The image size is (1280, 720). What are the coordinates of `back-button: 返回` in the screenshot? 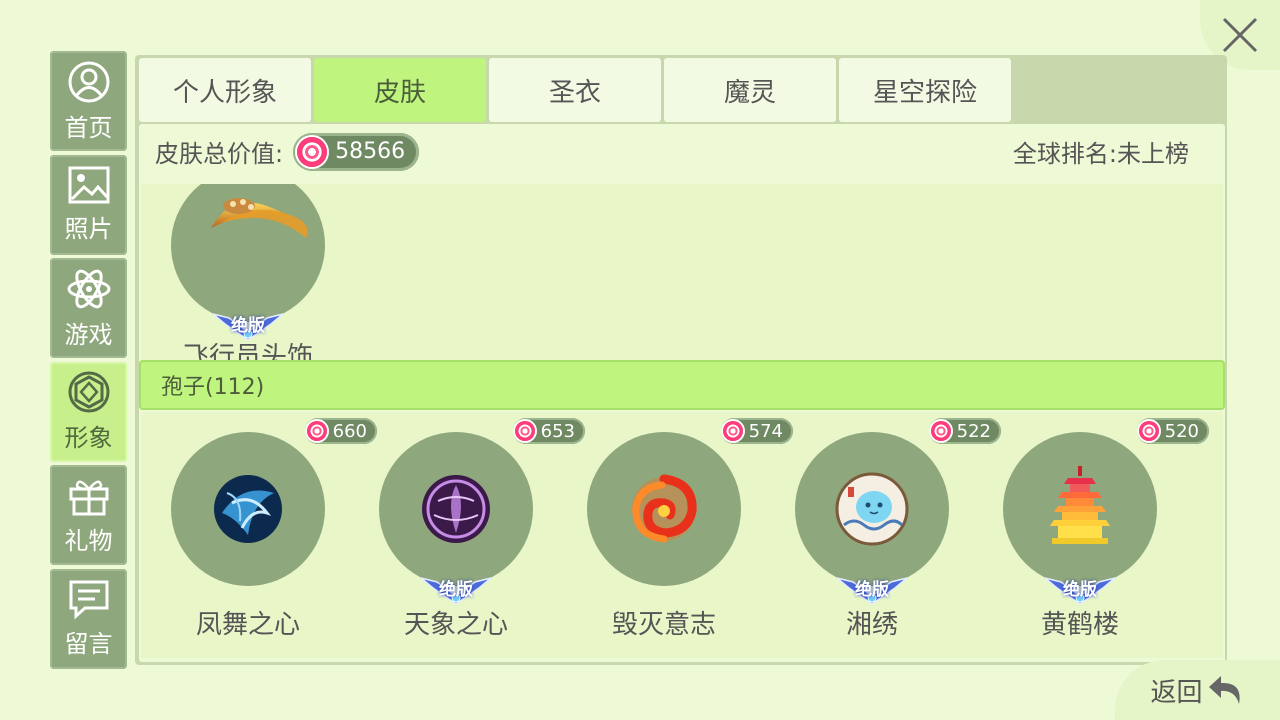 It's located at (1197, 690).